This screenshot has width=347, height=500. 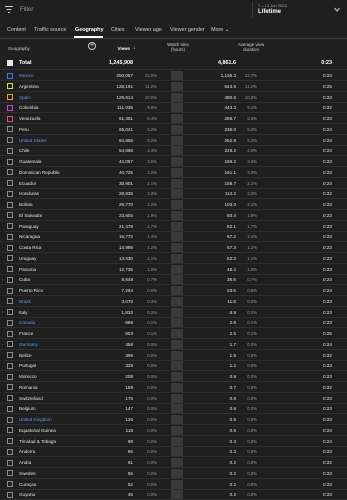 What do you see at coordinates (27, 322) in the screenshot?
I see `row-country-name: Canada` at bounding box center [27, 322].